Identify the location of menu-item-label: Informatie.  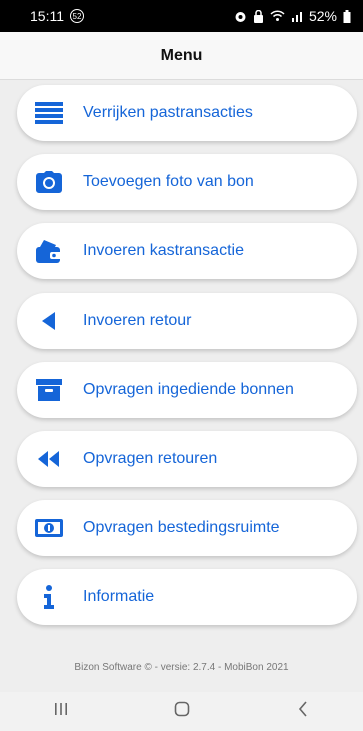
(119, 597).